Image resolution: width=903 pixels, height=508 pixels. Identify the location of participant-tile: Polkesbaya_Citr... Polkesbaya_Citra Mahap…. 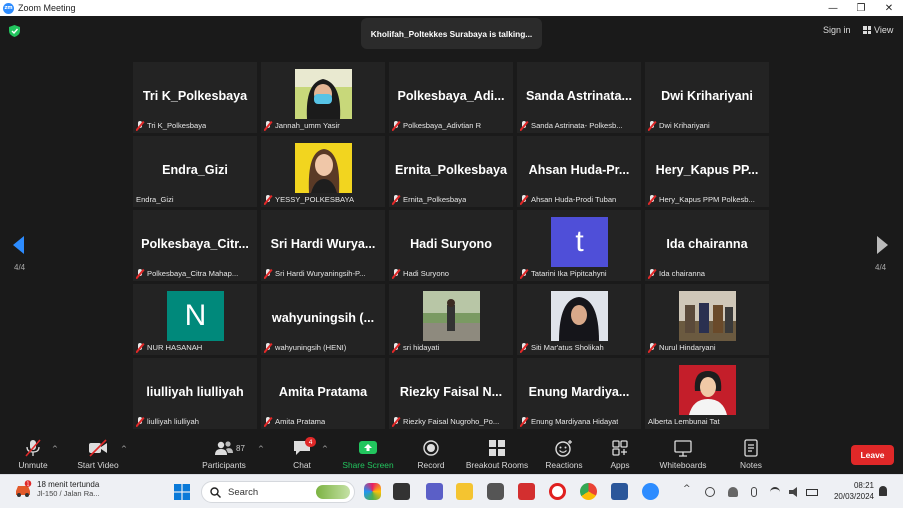
(195, 245).